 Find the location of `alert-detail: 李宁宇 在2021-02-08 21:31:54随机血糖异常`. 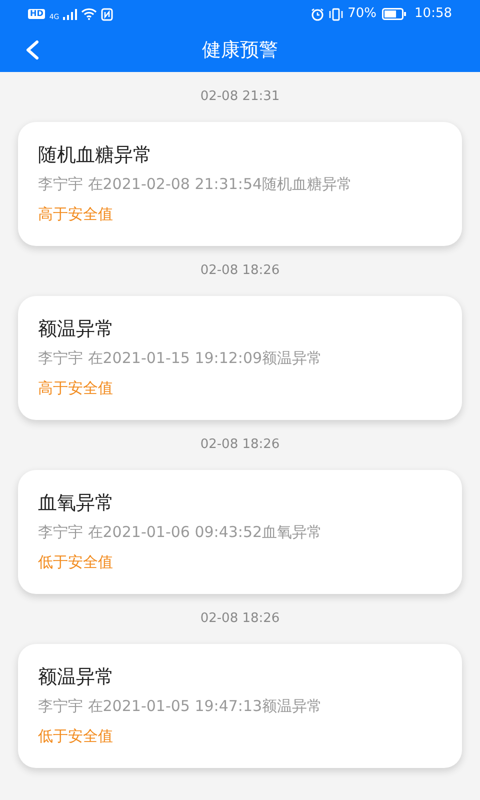

alert-detail: 李宁宇 在2021-02-08 21:31:54随机血糖异常 is located at coordinates (195, 184).